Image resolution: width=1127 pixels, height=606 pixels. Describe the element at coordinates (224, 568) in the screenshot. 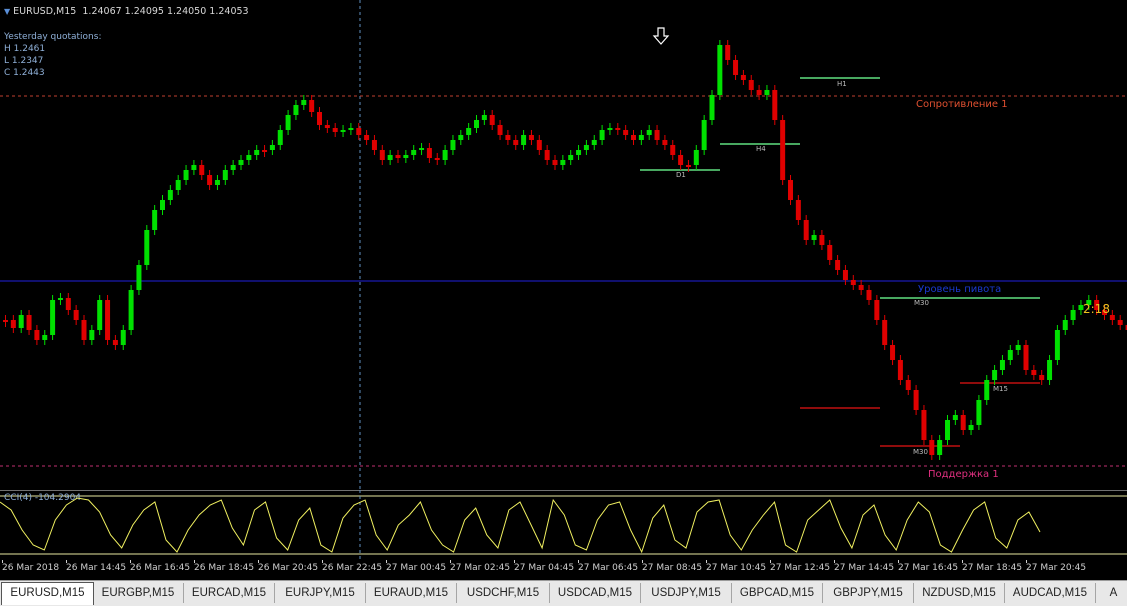

I see `time-label: 26 Mar 18:45` at that location.